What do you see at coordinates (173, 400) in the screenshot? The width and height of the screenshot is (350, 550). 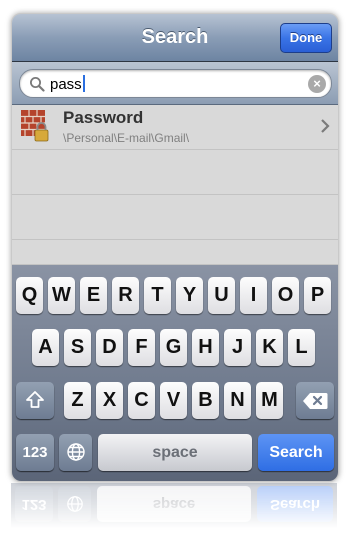 I see `key-v: V` at bounding box center [173, 400].